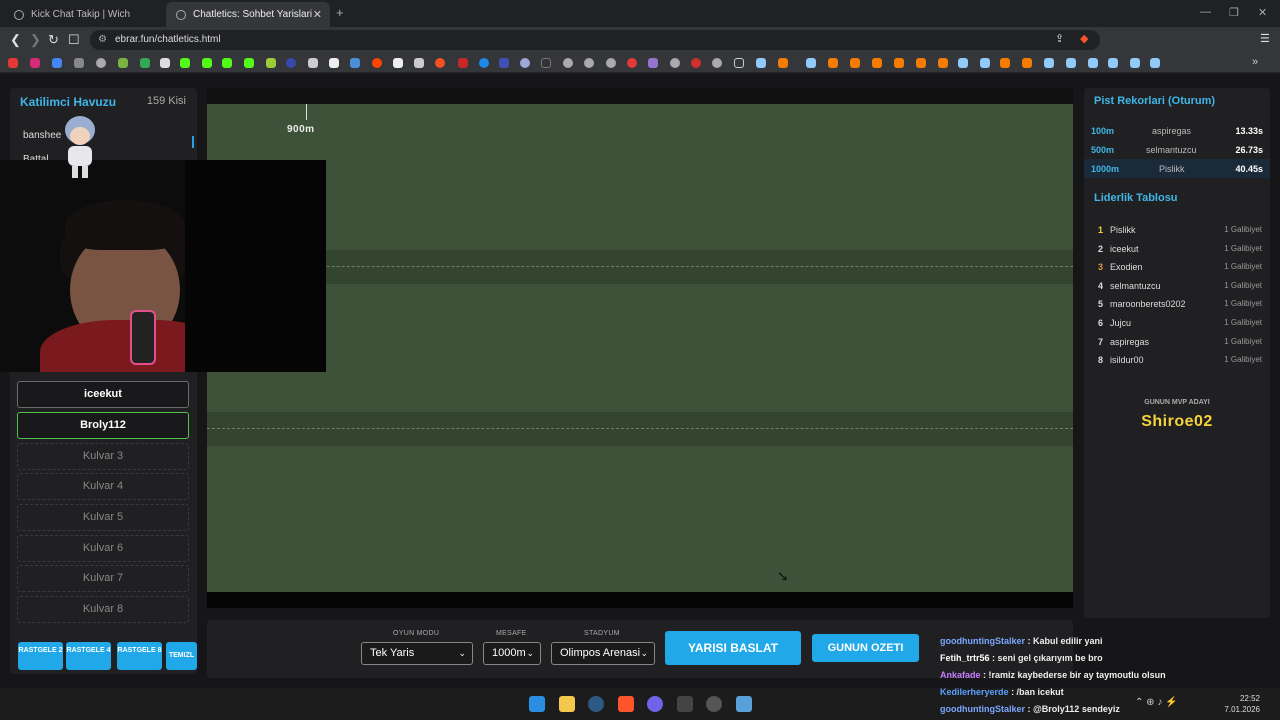 The height and width of the screenshot is (720, 1280). What do you see at coordinates (739, 63) in the screenshot?
I see `folder-icon` at bounding box center [739, 63].